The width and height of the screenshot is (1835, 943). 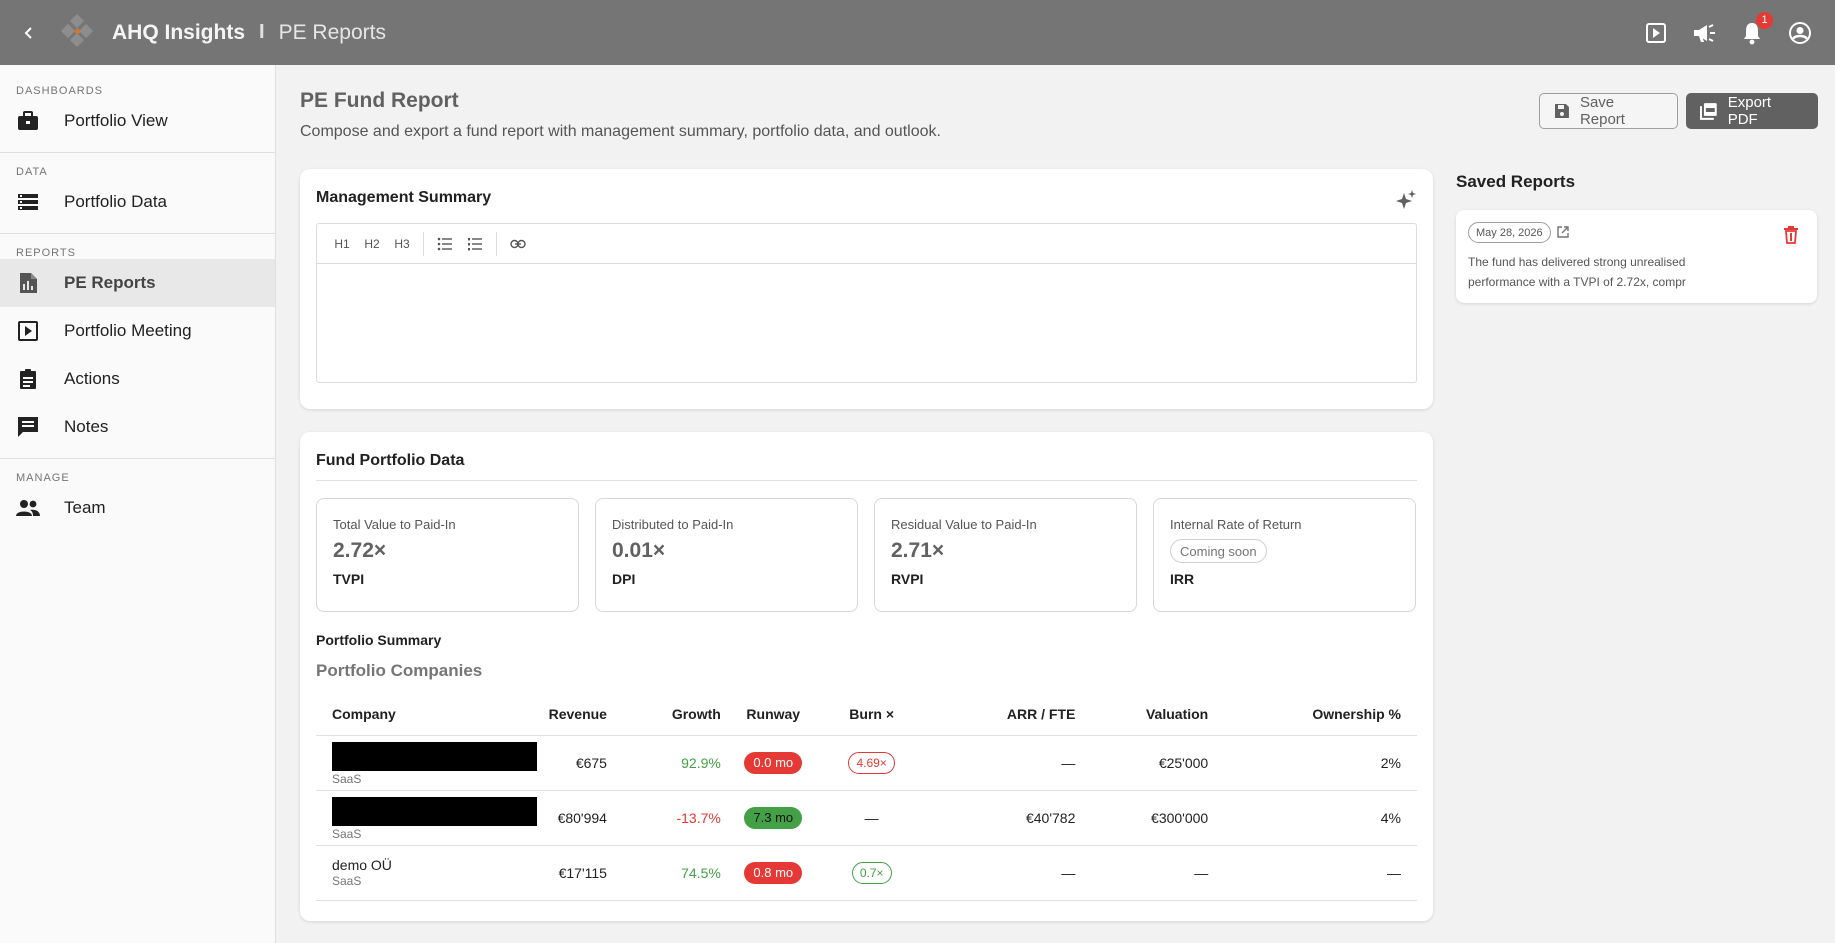 What do you see at coordinates (1005, 555) in the screenshot?
I see `kpi-card-rvpi: Residual Value to Paid-In 2.71× RVPI` at bounding box center [1005, 555].